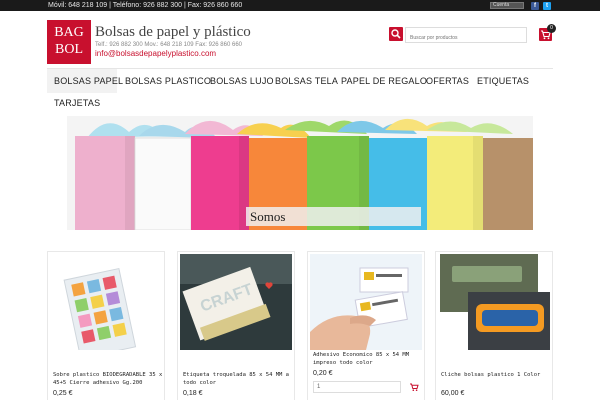  What do you see at coordinates (88, 81) in the screenshot?
I see `nav-item-bolsas-papel: BOLSAS PAPEL` at bounding box center [88, 81].